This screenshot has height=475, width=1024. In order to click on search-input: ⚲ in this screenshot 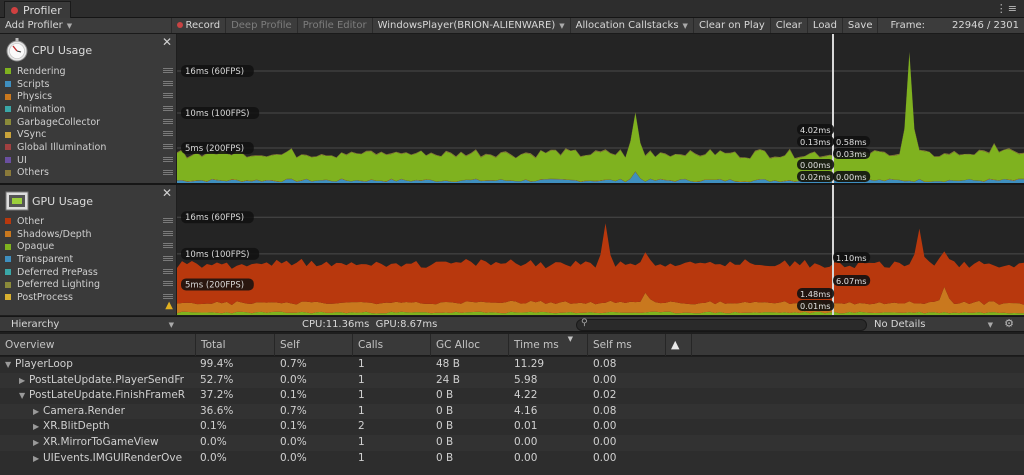, I will do `click(721, 324)`.